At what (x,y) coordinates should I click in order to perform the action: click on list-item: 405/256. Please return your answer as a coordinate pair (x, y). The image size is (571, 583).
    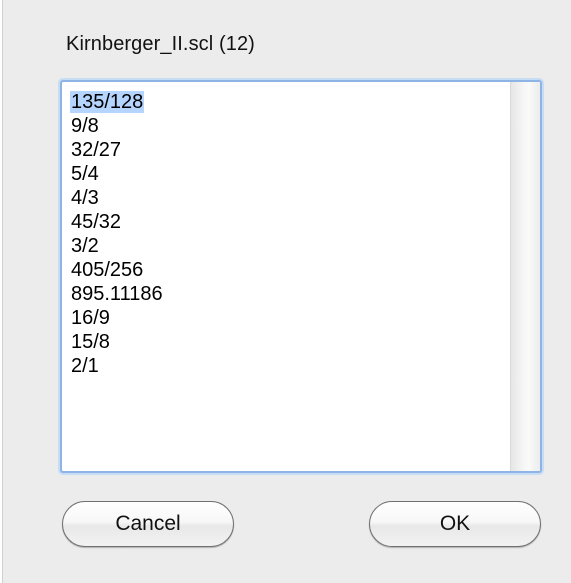
    Looking at the image, I should click on (290, 270).